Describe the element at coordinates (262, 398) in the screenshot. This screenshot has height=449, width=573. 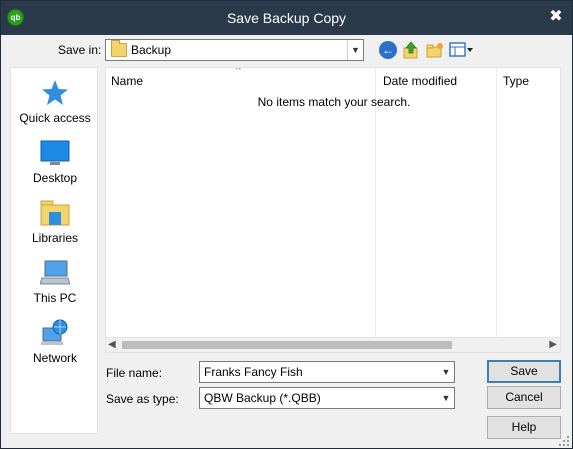
I see `save-as-type-value: QBW Backup (*.QBB)` at that location.